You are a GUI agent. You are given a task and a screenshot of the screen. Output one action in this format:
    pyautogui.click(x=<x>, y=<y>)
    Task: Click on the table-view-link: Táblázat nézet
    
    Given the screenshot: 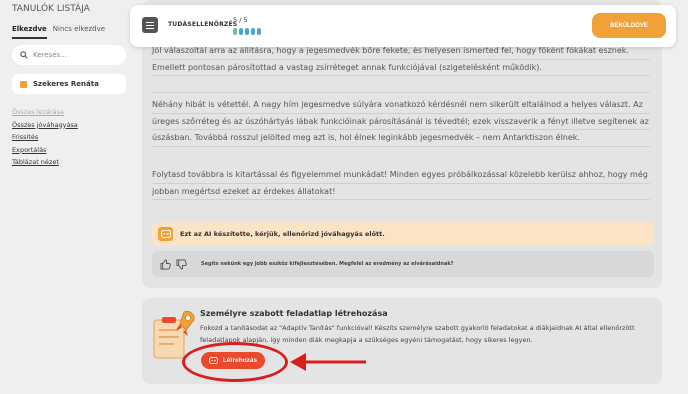 What is the action you would take?
    pyautogui.click(x=45, y=162)
    